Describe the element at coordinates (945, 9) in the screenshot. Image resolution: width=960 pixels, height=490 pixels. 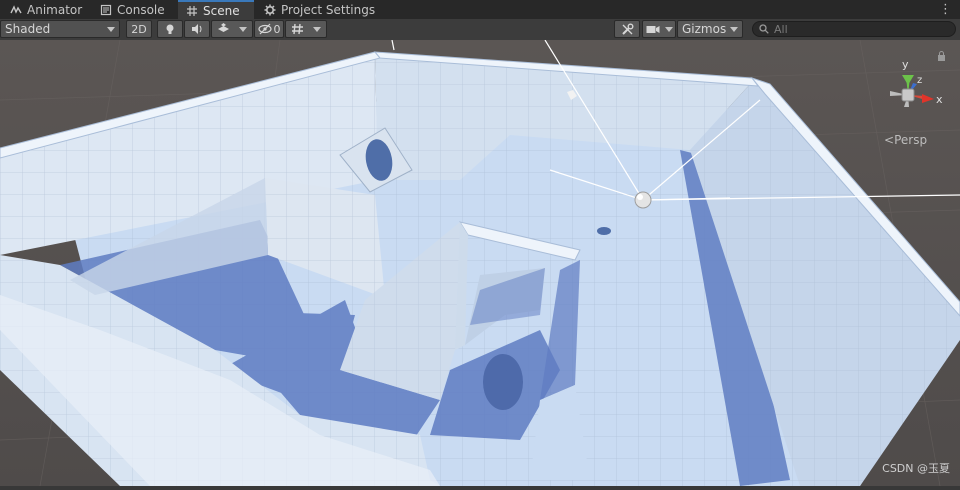
I see `more-options-icon: ⋮` at that location.